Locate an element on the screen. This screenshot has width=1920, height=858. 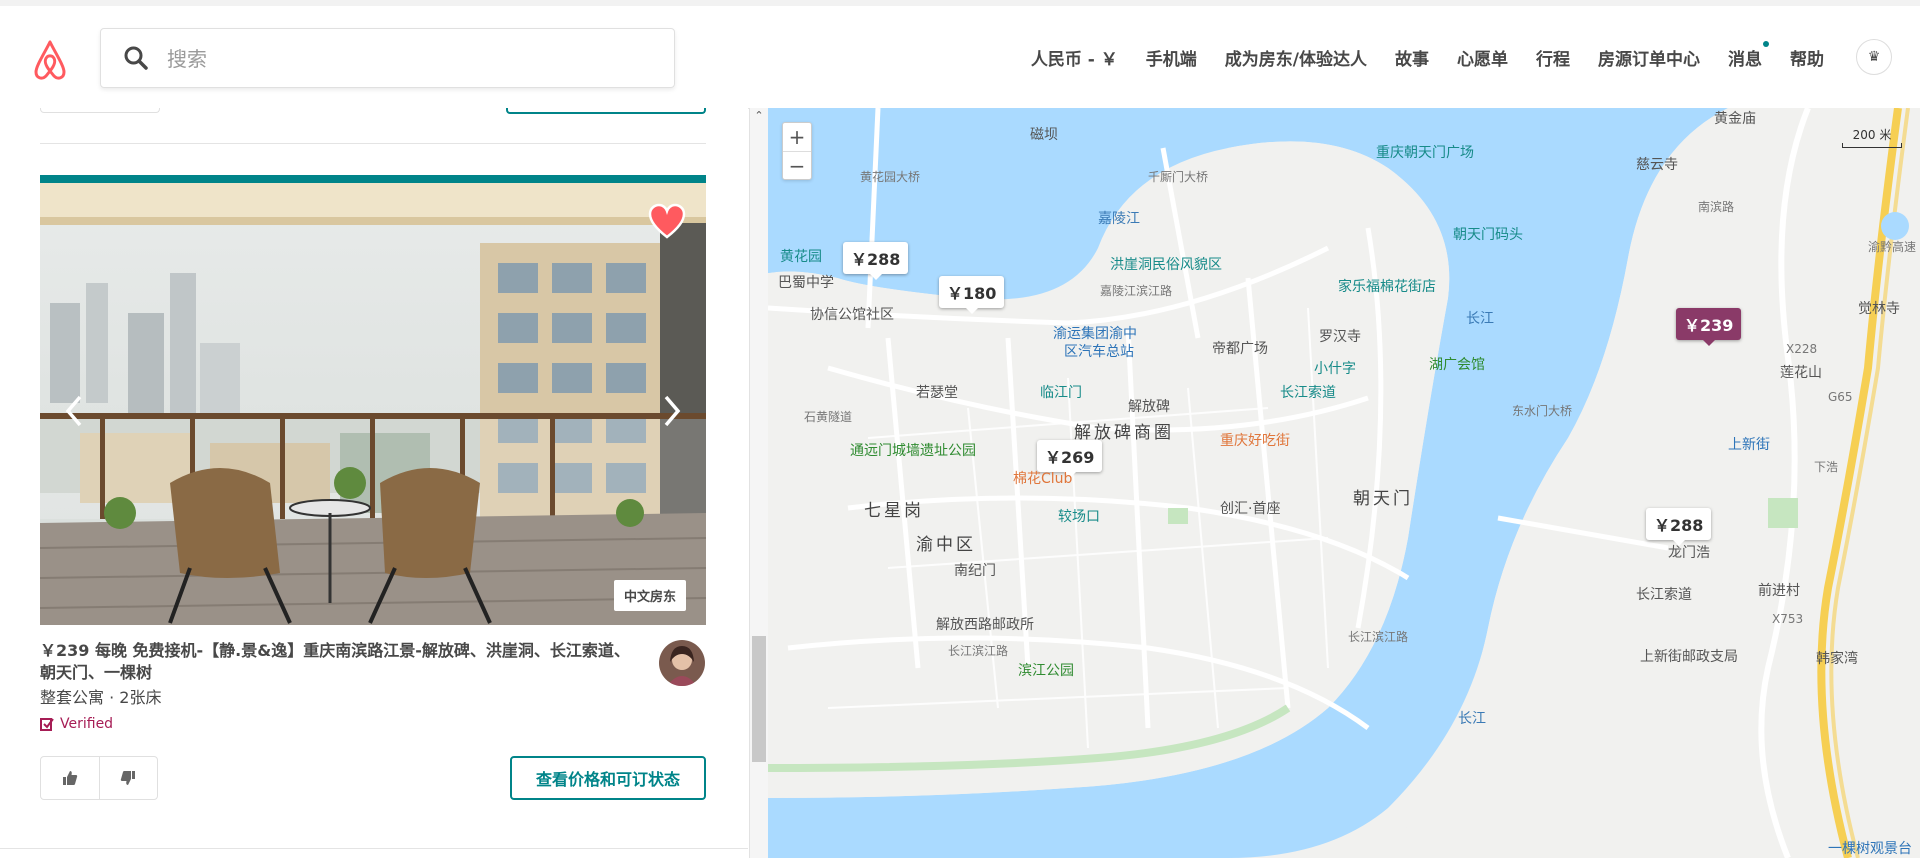
nav-listing-orders: 房源订单中心 is located at coordinates (1649, 57).